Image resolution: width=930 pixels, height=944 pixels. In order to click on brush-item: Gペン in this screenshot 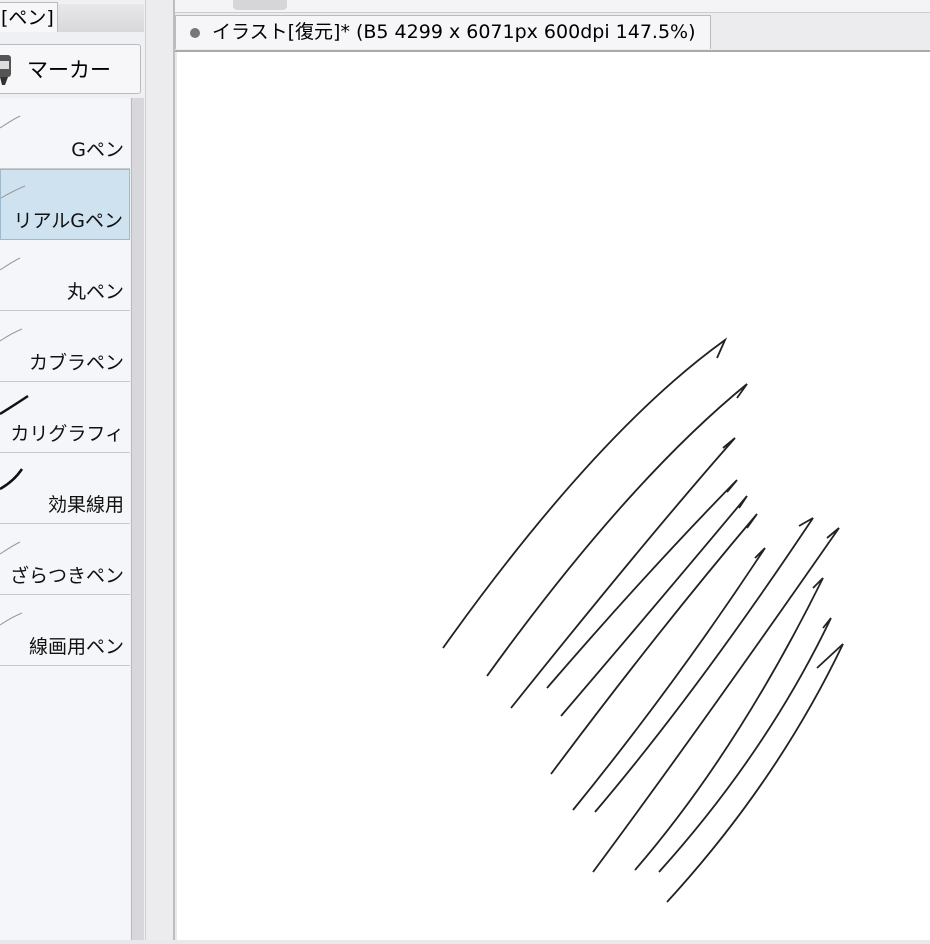, I will do `click(65, 133)`.